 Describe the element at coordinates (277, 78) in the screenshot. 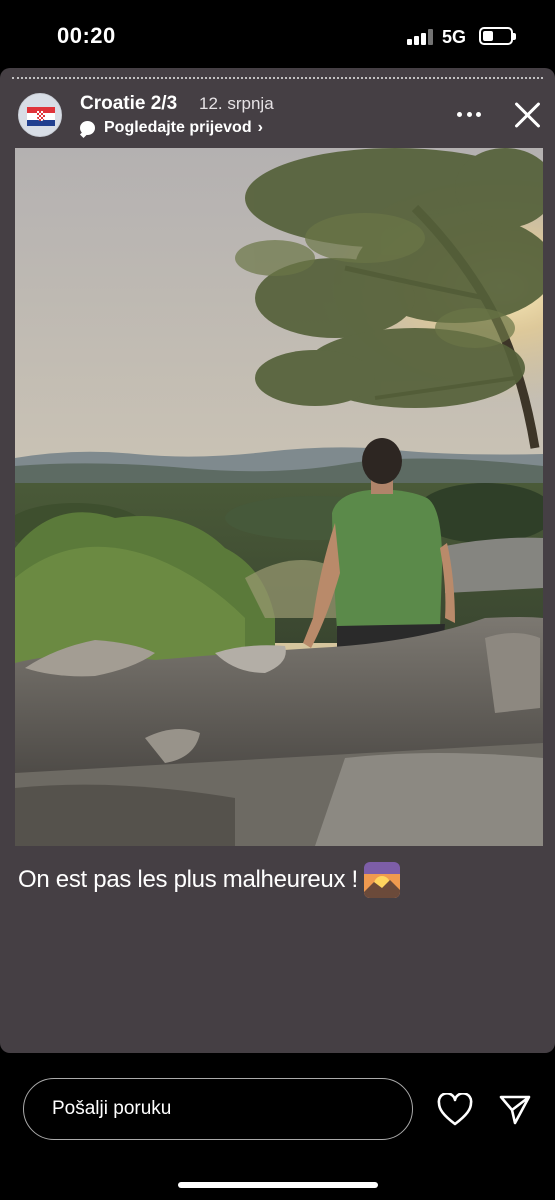

I see `story-progress-bar` at that location.